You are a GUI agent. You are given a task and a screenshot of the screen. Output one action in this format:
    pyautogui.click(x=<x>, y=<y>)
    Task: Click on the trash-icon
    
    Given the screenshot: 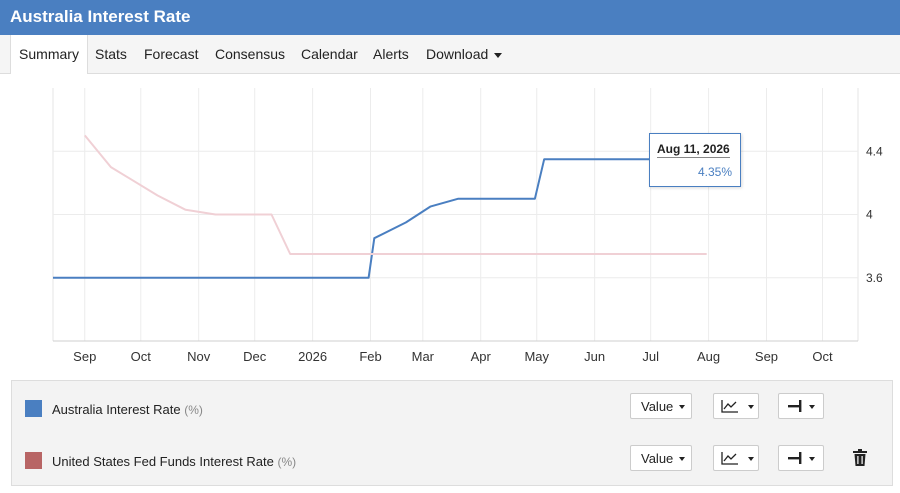 What is the action you would take?
    pyautogui.click(x=860, y=457)
    